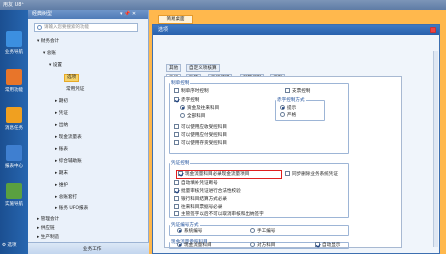  Describe the element at coordinates (61, 186) in the screenshot. I see `tree-node: ▸ 维护` at that location.